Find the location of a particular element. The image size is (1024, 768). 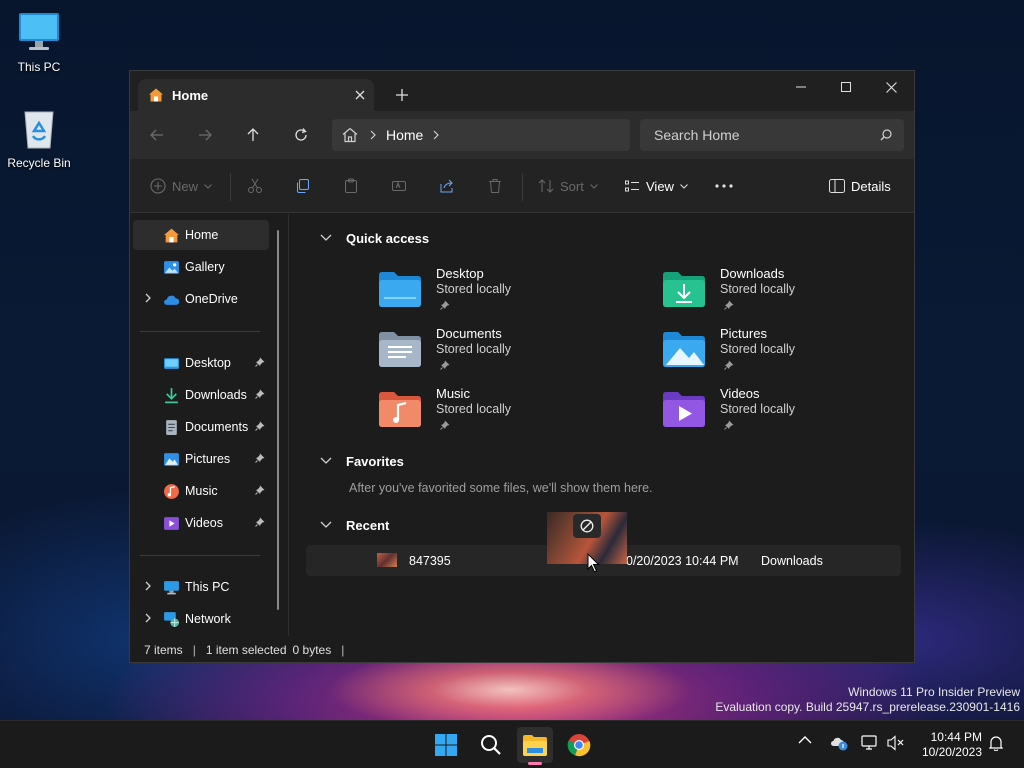

network-tray-button is located at coordinates (870, 743).